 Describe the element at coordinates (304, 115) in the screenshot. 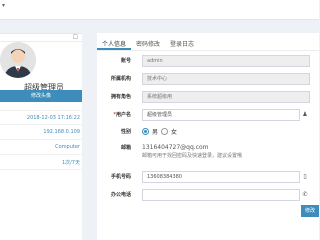

I see `user-icon: ♟` at that location.